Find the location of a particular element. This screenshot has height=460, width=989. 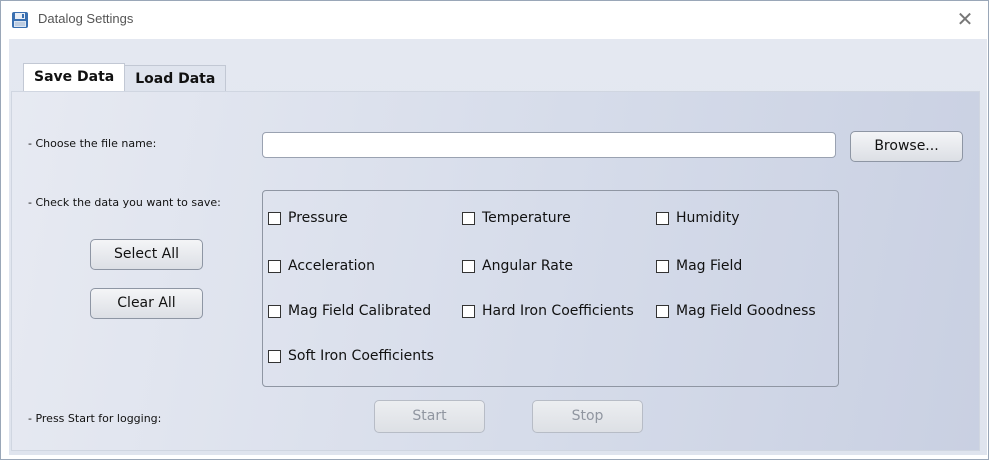

checkbox-label: Mag Field Calibrated is located at coordinates (360, 311).